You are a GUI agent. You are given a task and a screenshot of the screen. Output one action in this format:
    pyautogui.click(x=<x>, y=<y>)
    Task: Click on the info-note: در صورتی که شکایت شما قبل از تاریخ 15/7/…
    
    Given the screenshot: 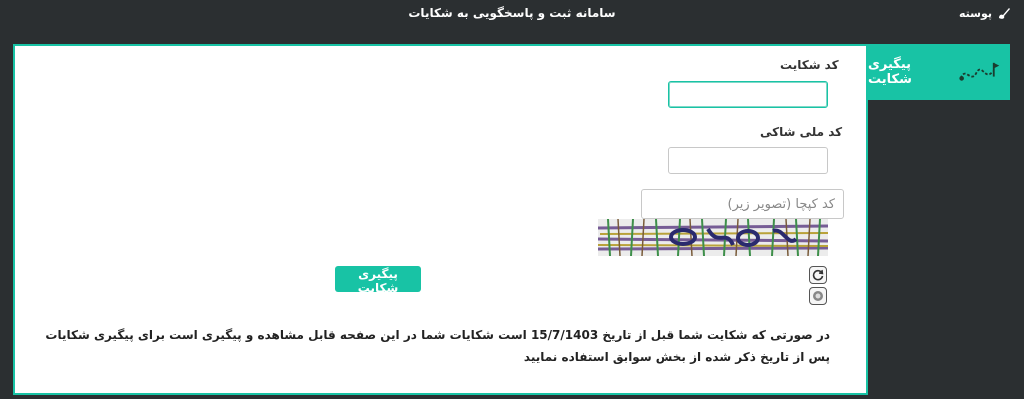 What is the action you would take?
    pyautogui.click(x=437, y=346)
    